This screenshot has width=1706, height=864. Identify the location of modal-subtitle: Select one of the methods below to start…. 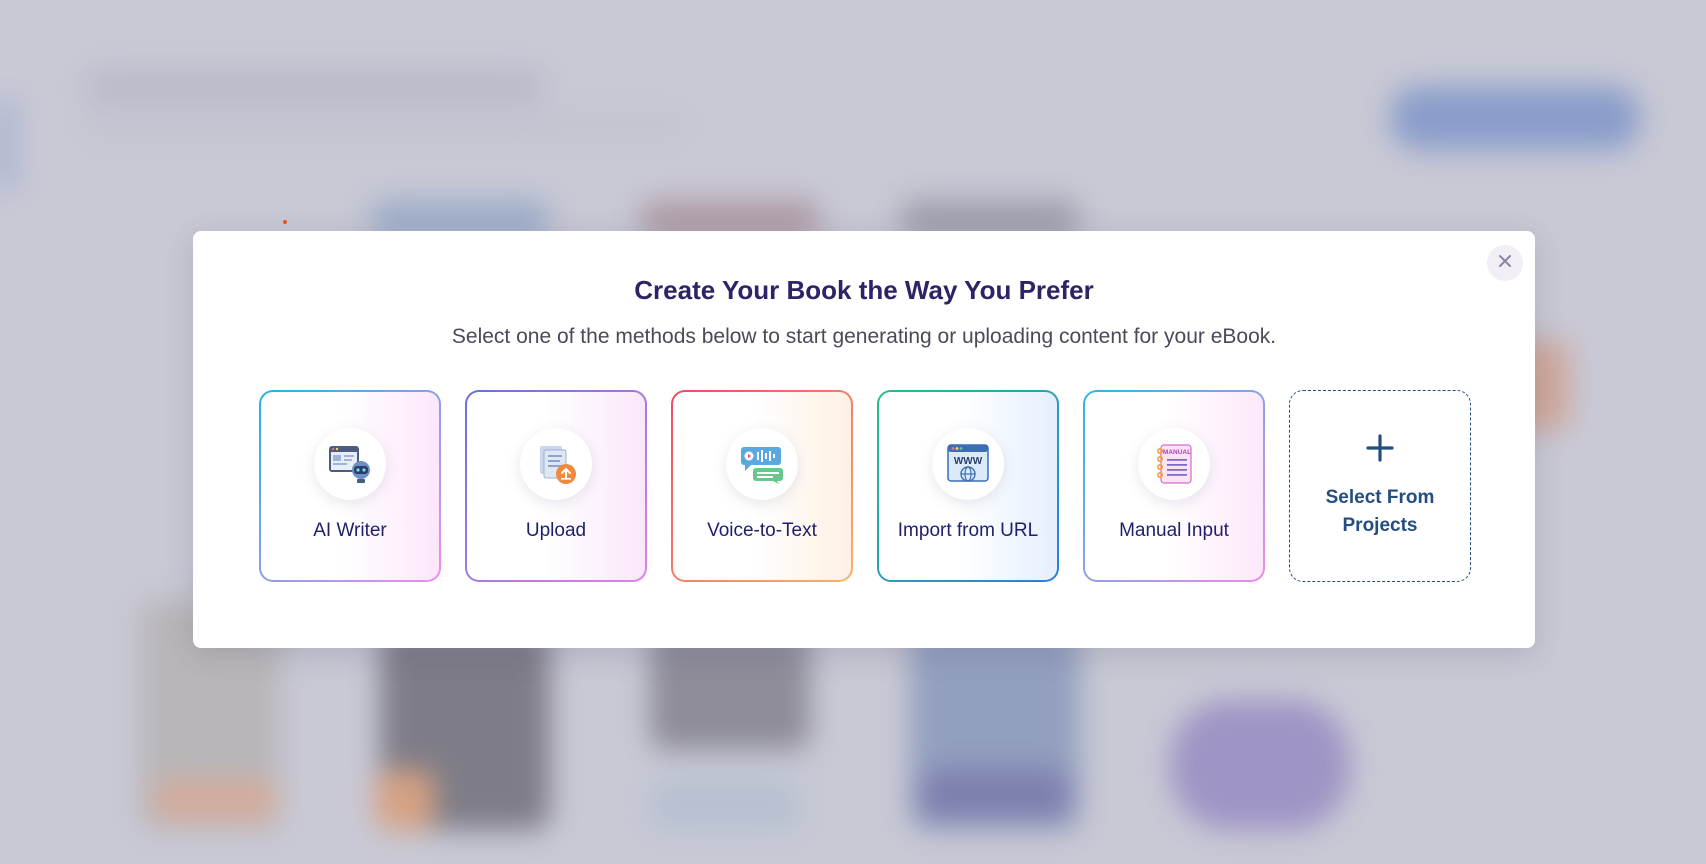
(864, 336).